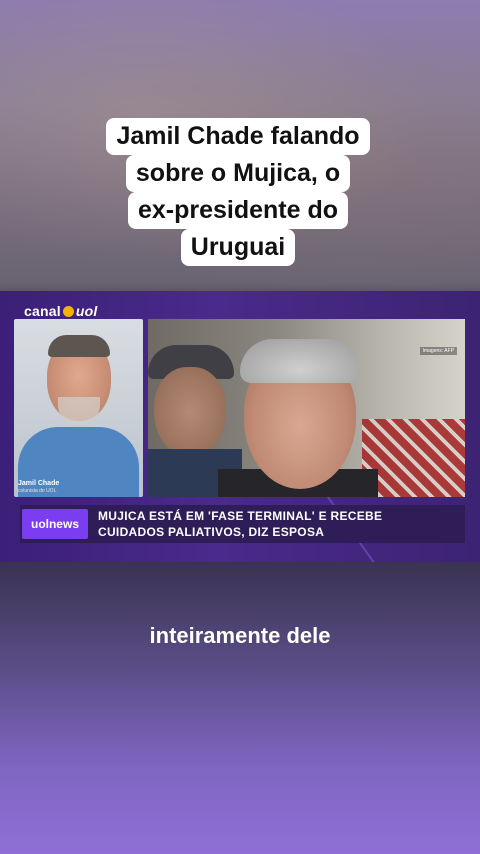 The image size is (480, 854). I want to click on logo-text: canal, so click(42, 311).